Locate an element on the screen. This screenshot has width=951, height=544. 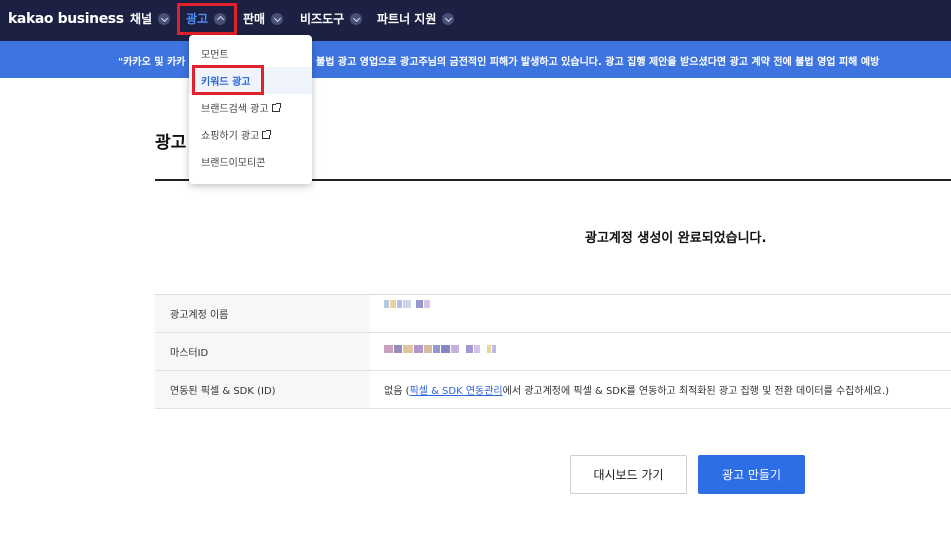
table-row-master-id: 마스터ID is located at coordinates (553, 352).